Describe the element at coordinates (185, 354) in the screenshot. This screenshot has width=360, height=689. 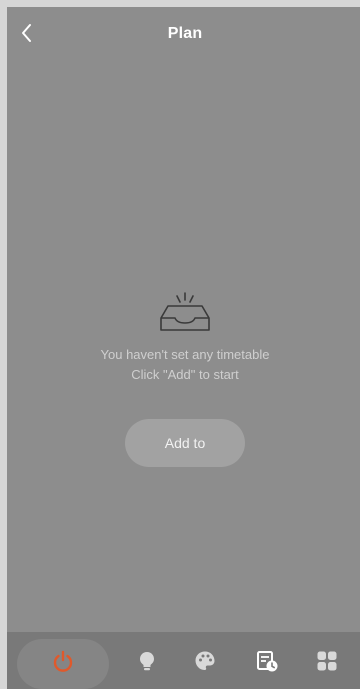
I see `empty-state-message: You haven't set any timetable` at that location.